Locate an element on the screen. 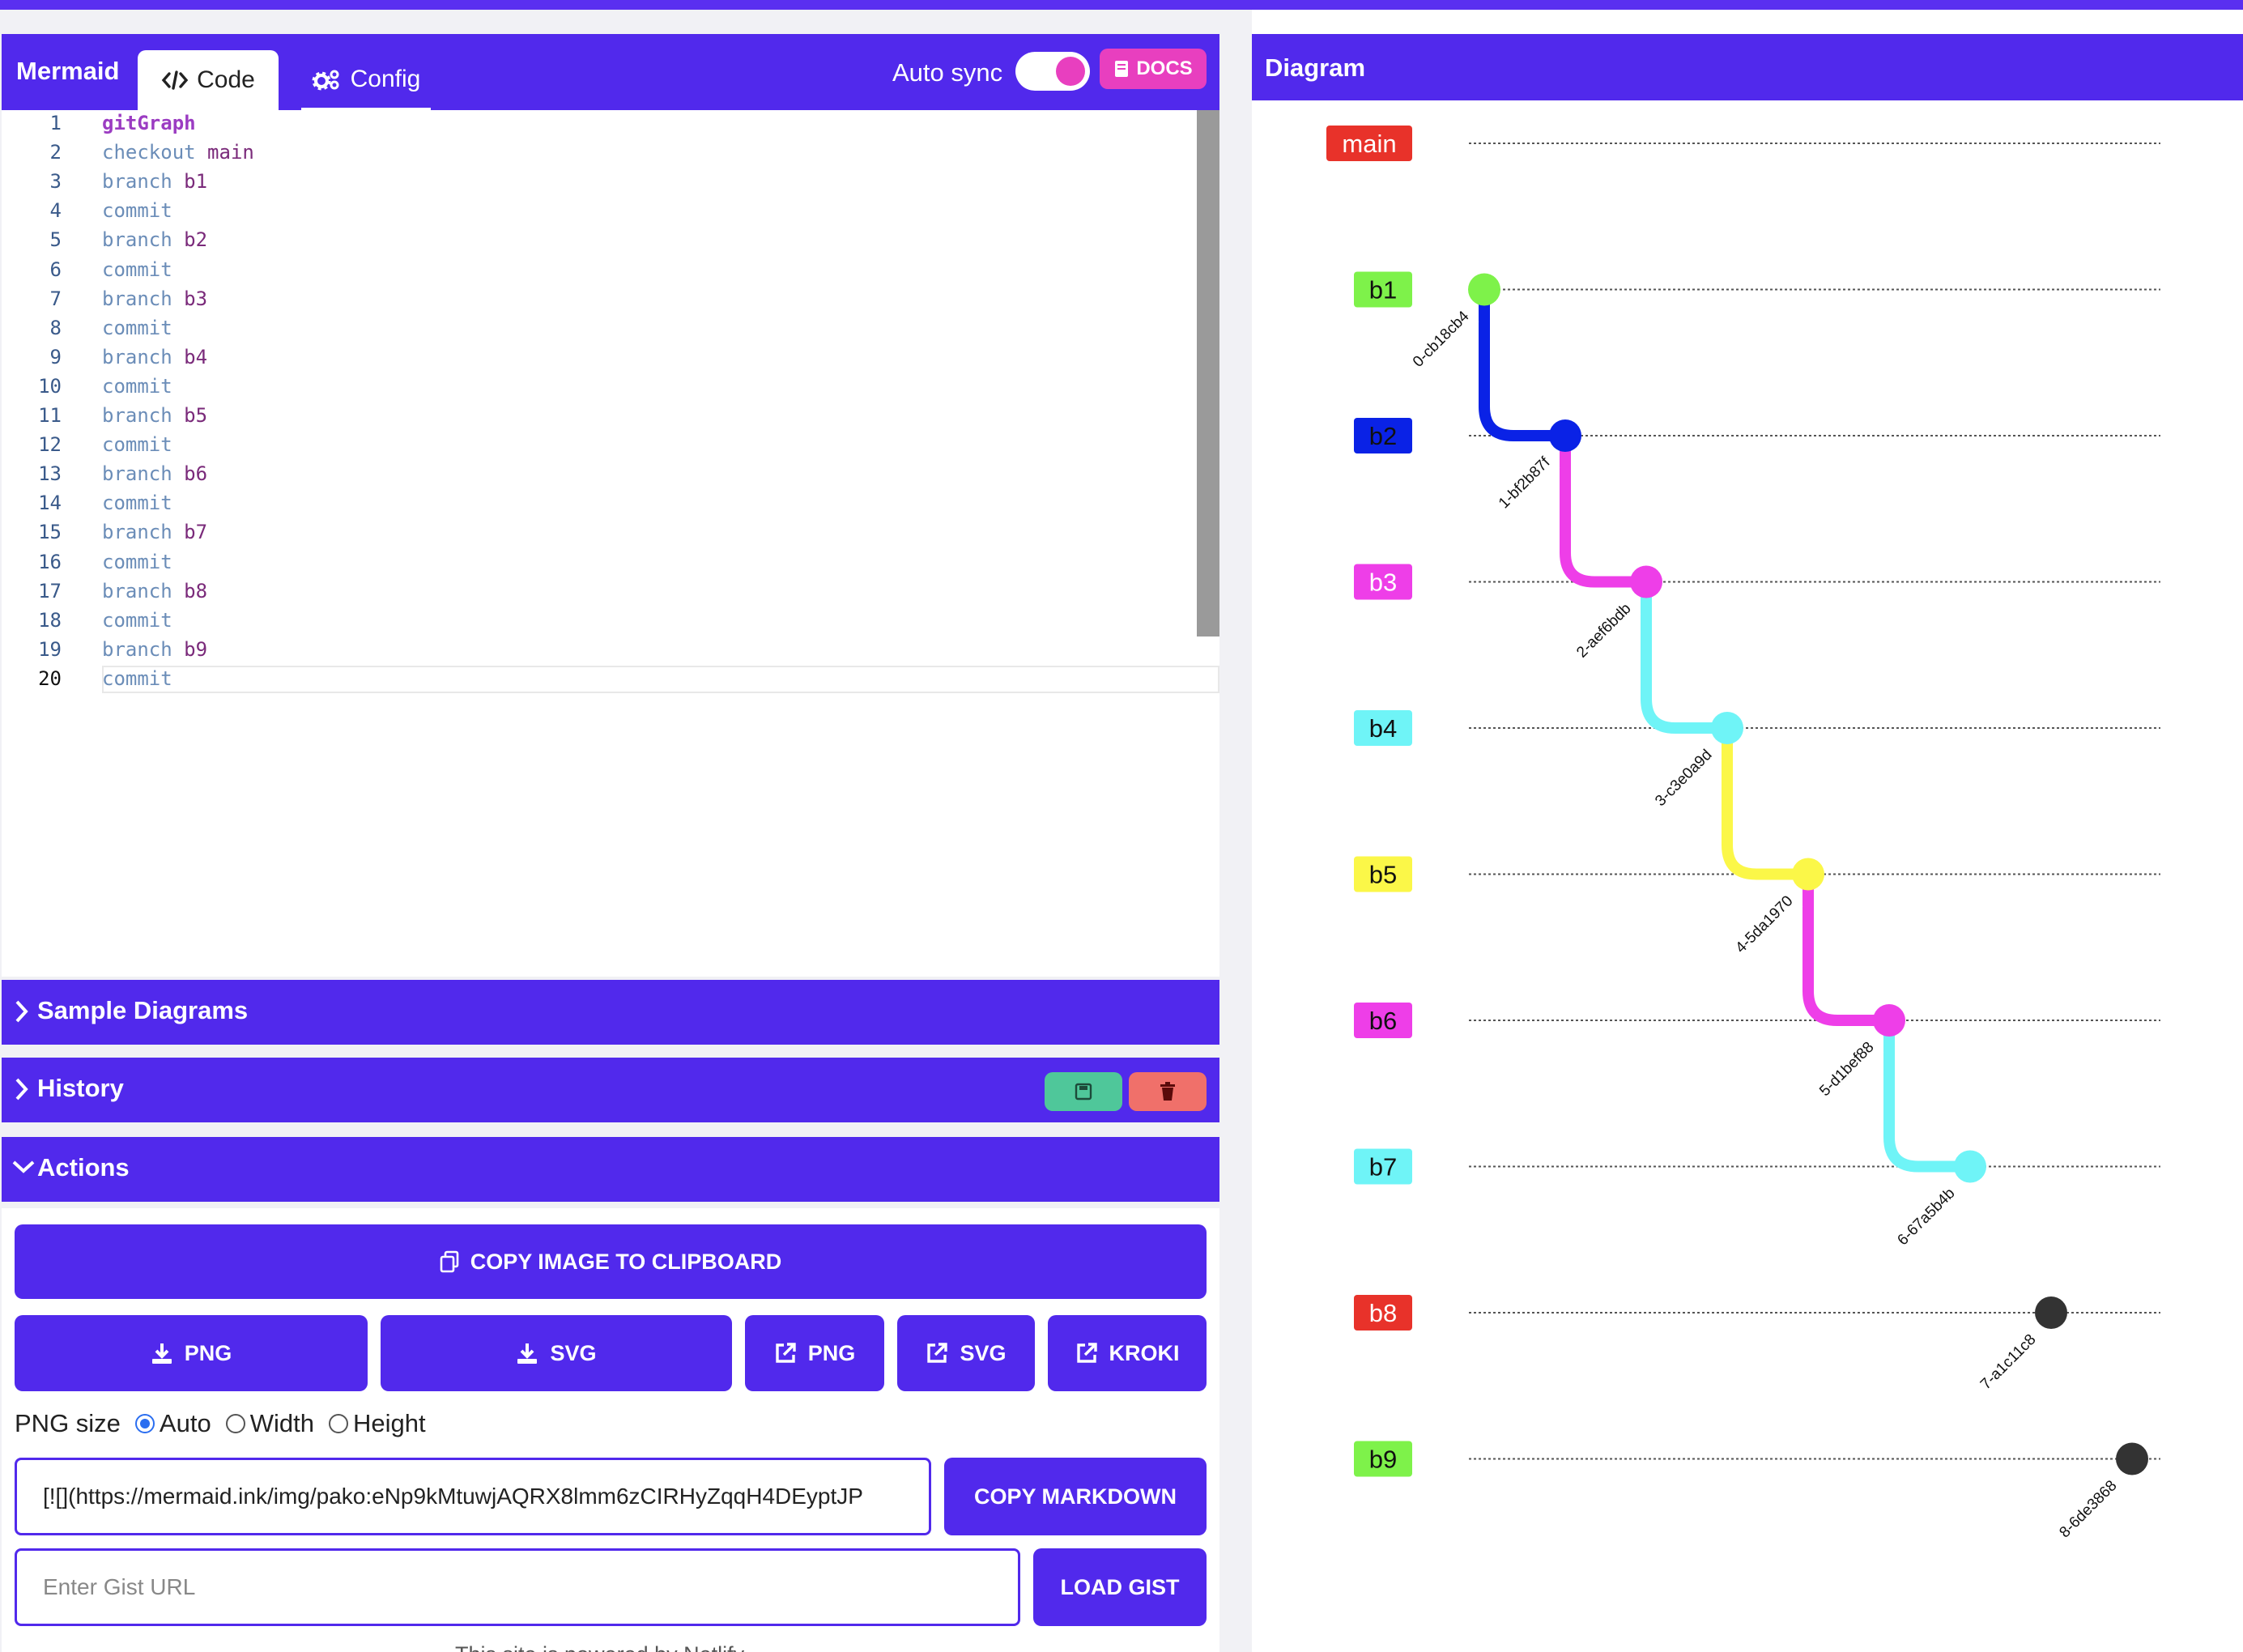 Image resolution: width=2243 pixels, height=1652 pixels. copy-markdown-label: COPY MARKDOWN is located at coordinates (1075, 1496).